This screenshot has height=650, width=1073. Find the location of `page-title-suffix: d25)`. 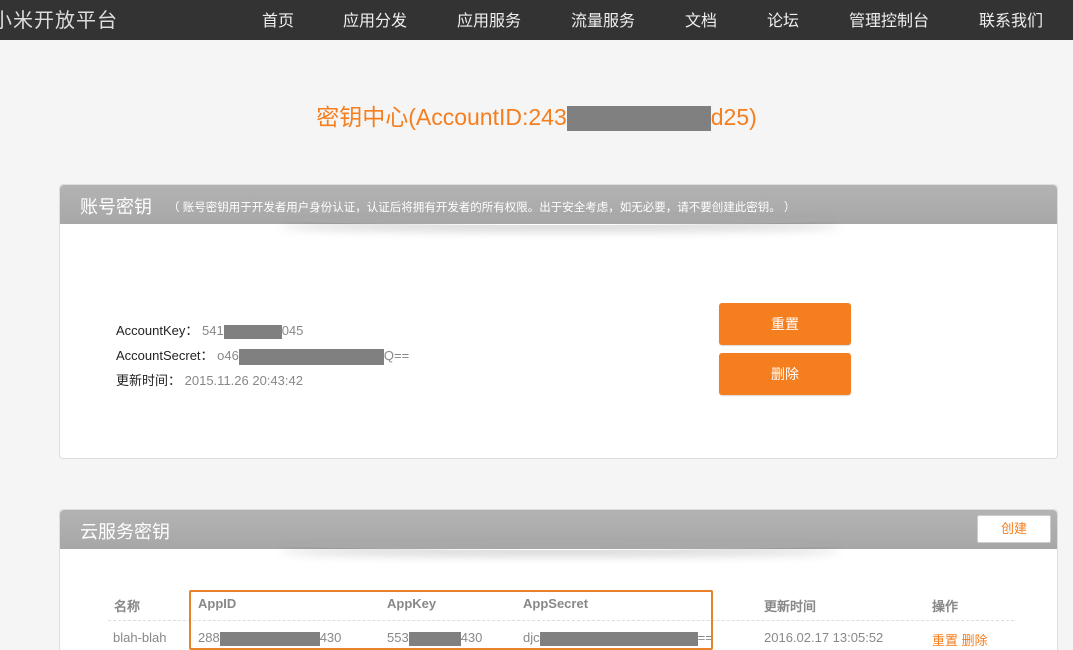

page-title-suffix: d25) is located at coordinates (733, 117).